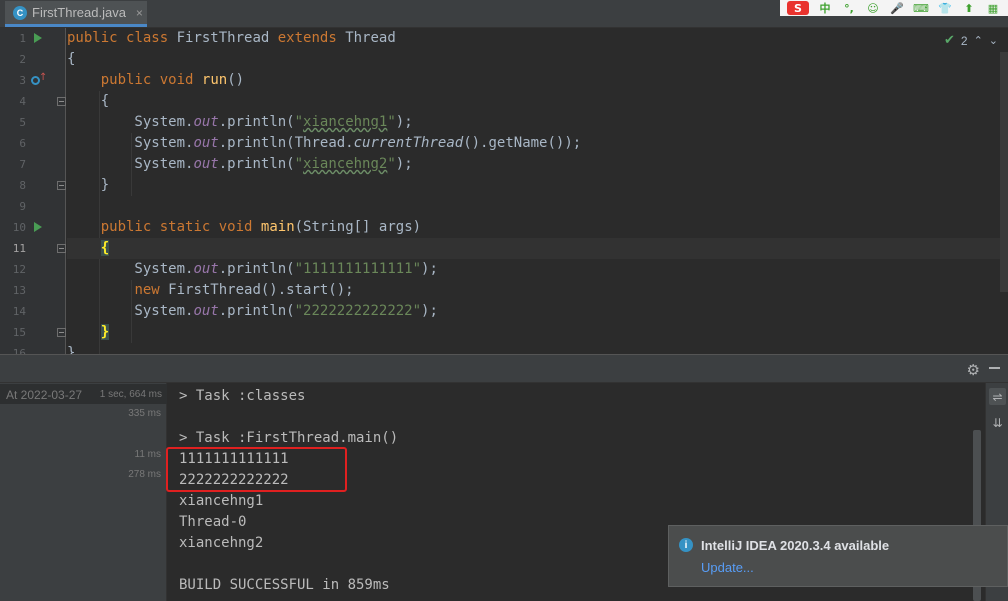 The width and height of the screenshot is (1008, 601). What do you see at coordinates (105, 248) in the screenshot?
I see `code-token: {` at bounding box center [105, 248].